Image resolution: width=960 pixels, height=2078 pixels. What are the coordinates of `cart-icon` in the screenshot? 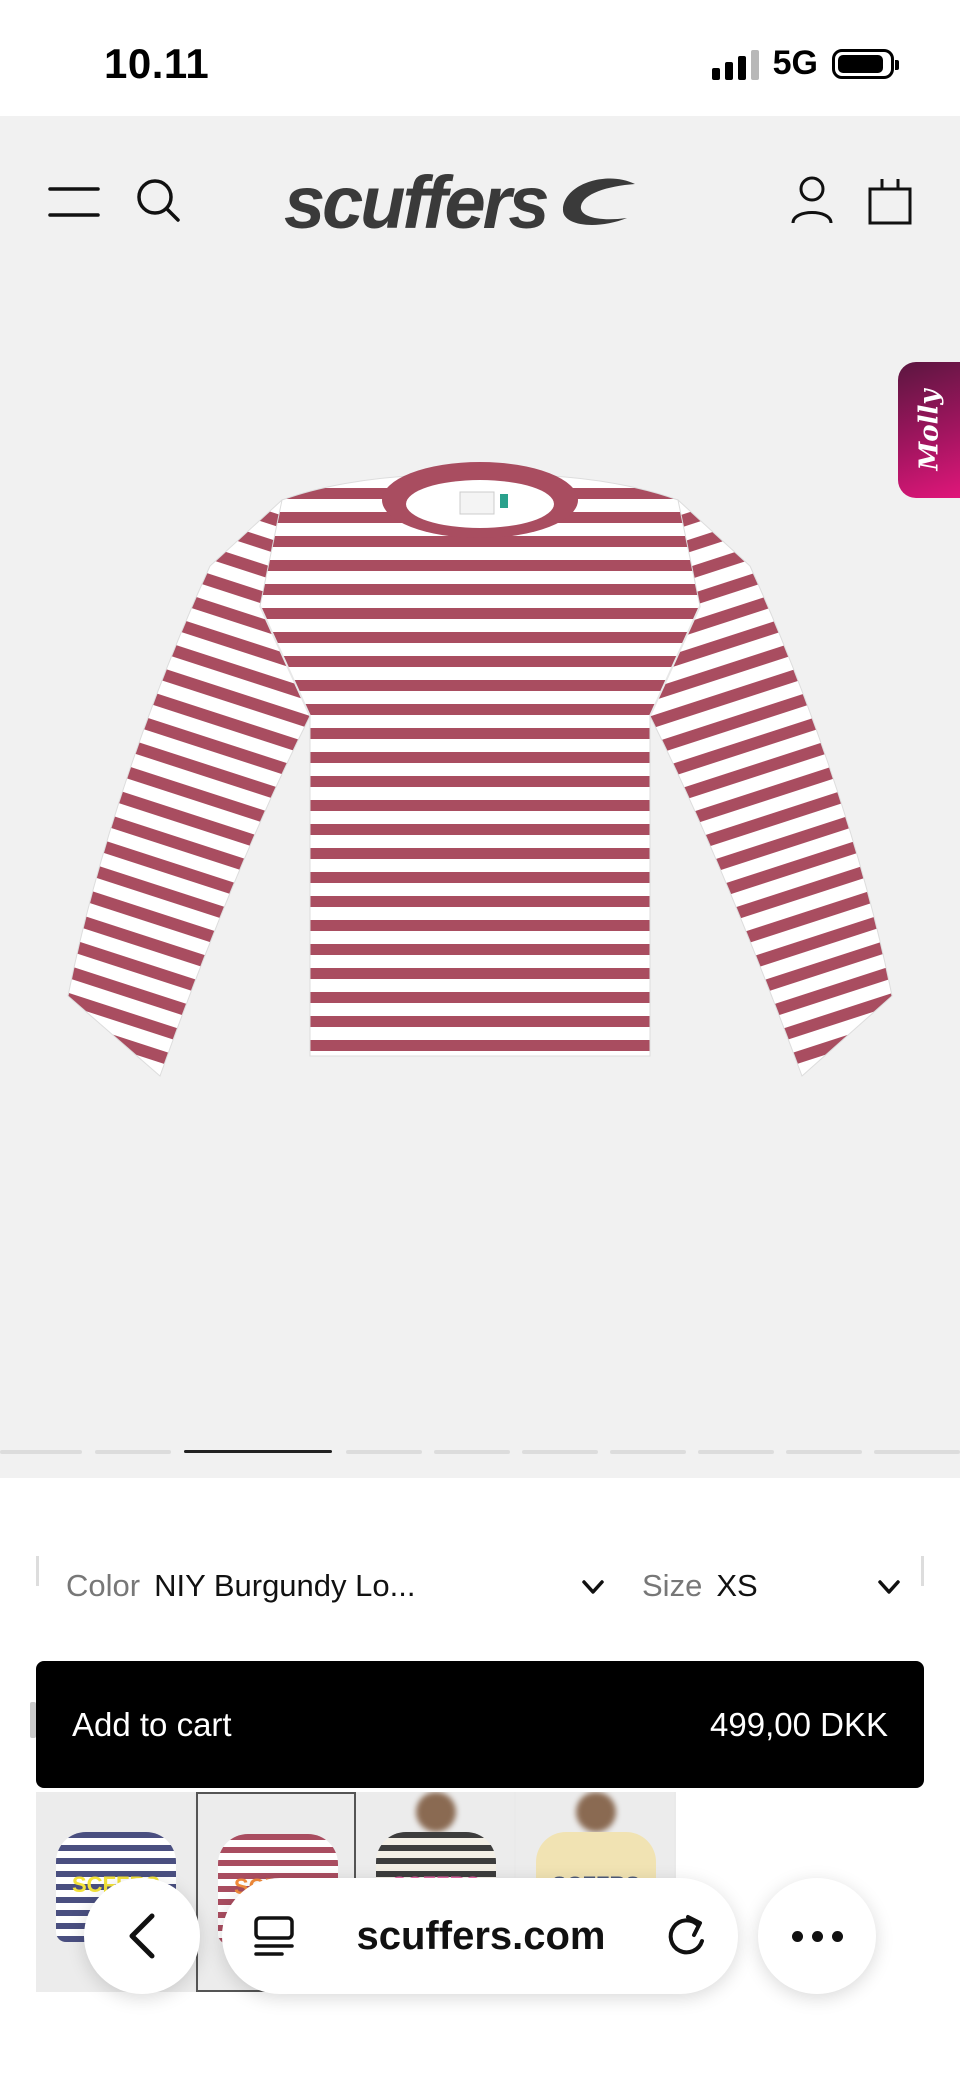 It's located at (890, 202).